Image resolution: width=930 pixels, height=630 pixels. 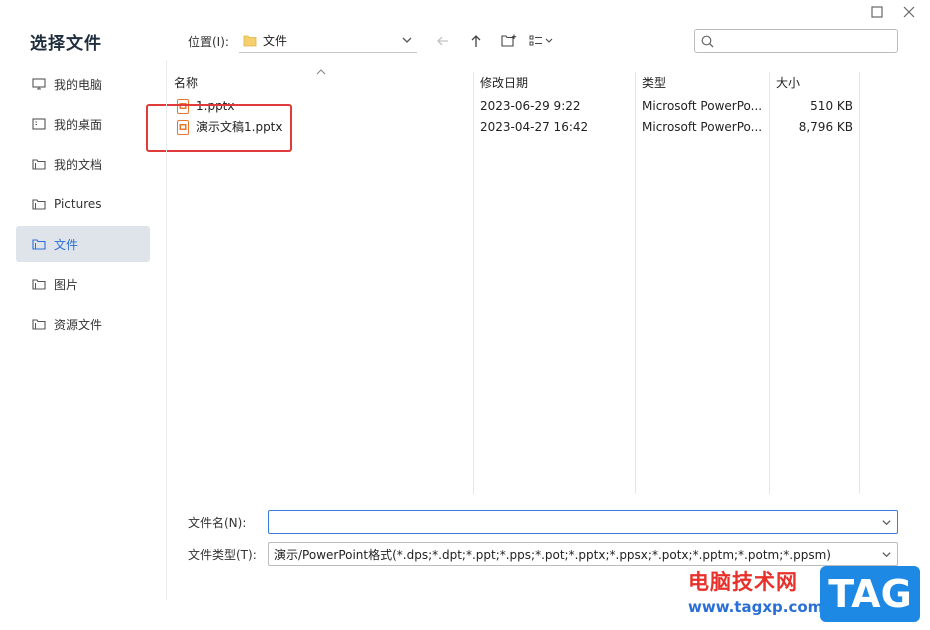 What do you see at coordinates (222, 554) in the screenshot?
I see `filetype-label: 文件类型(T):` at bounding box center [222, 554].